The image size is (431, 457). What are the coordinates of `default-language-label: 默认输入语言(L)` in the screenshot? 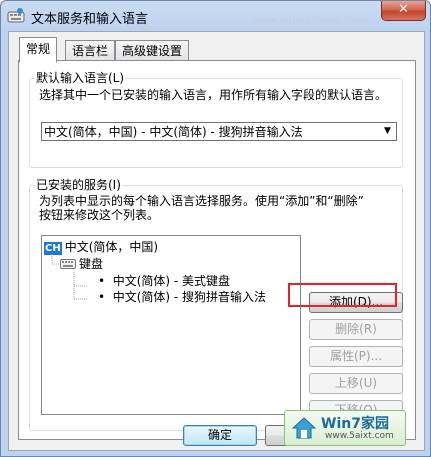 It's located at (80, 78).